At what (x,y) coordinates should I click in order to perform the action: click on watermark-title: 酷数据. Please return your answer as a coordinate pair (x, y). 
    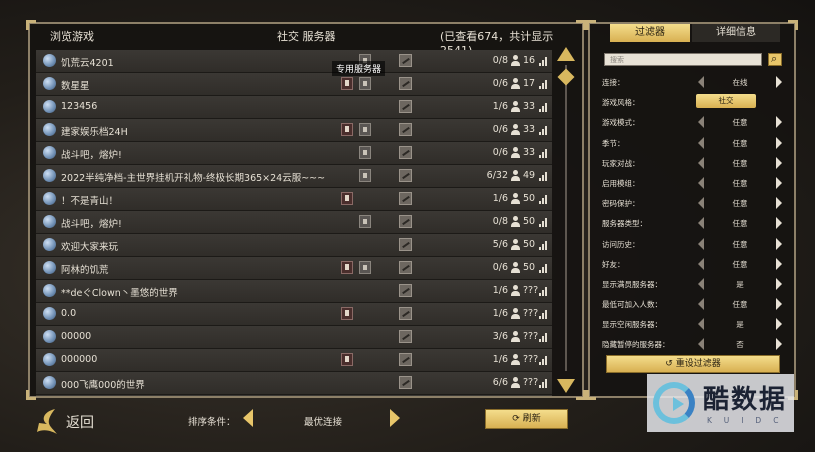
    Looking at the image, I should click on (745, 400).